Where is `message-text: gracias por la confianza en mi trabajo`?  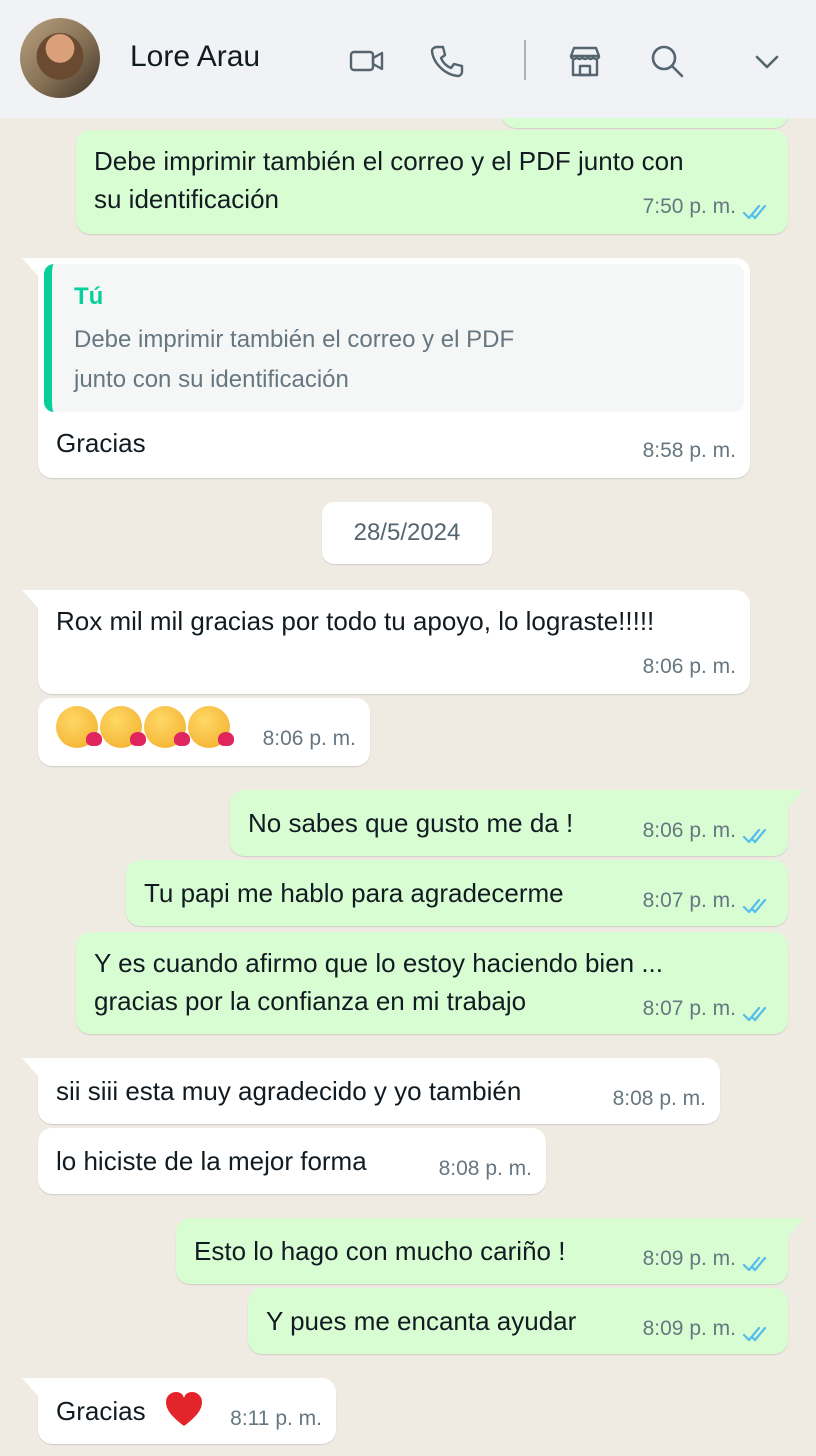
message-text: gracias por la confianza en mi trabajo is located at coordinates (310, 1001).